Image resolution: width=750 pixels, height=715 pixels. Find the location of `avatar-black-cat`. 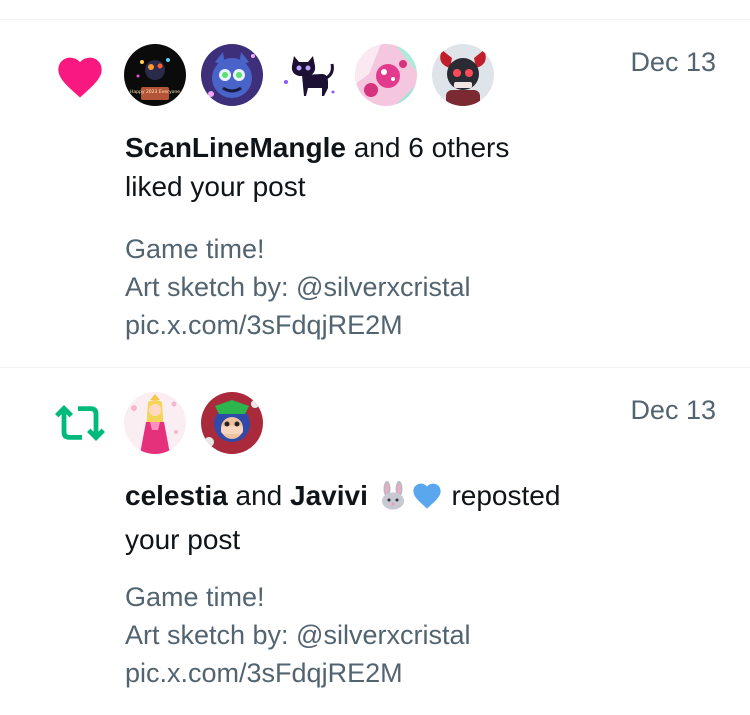

avatar-black-cat is located at coordinates (309, 75).